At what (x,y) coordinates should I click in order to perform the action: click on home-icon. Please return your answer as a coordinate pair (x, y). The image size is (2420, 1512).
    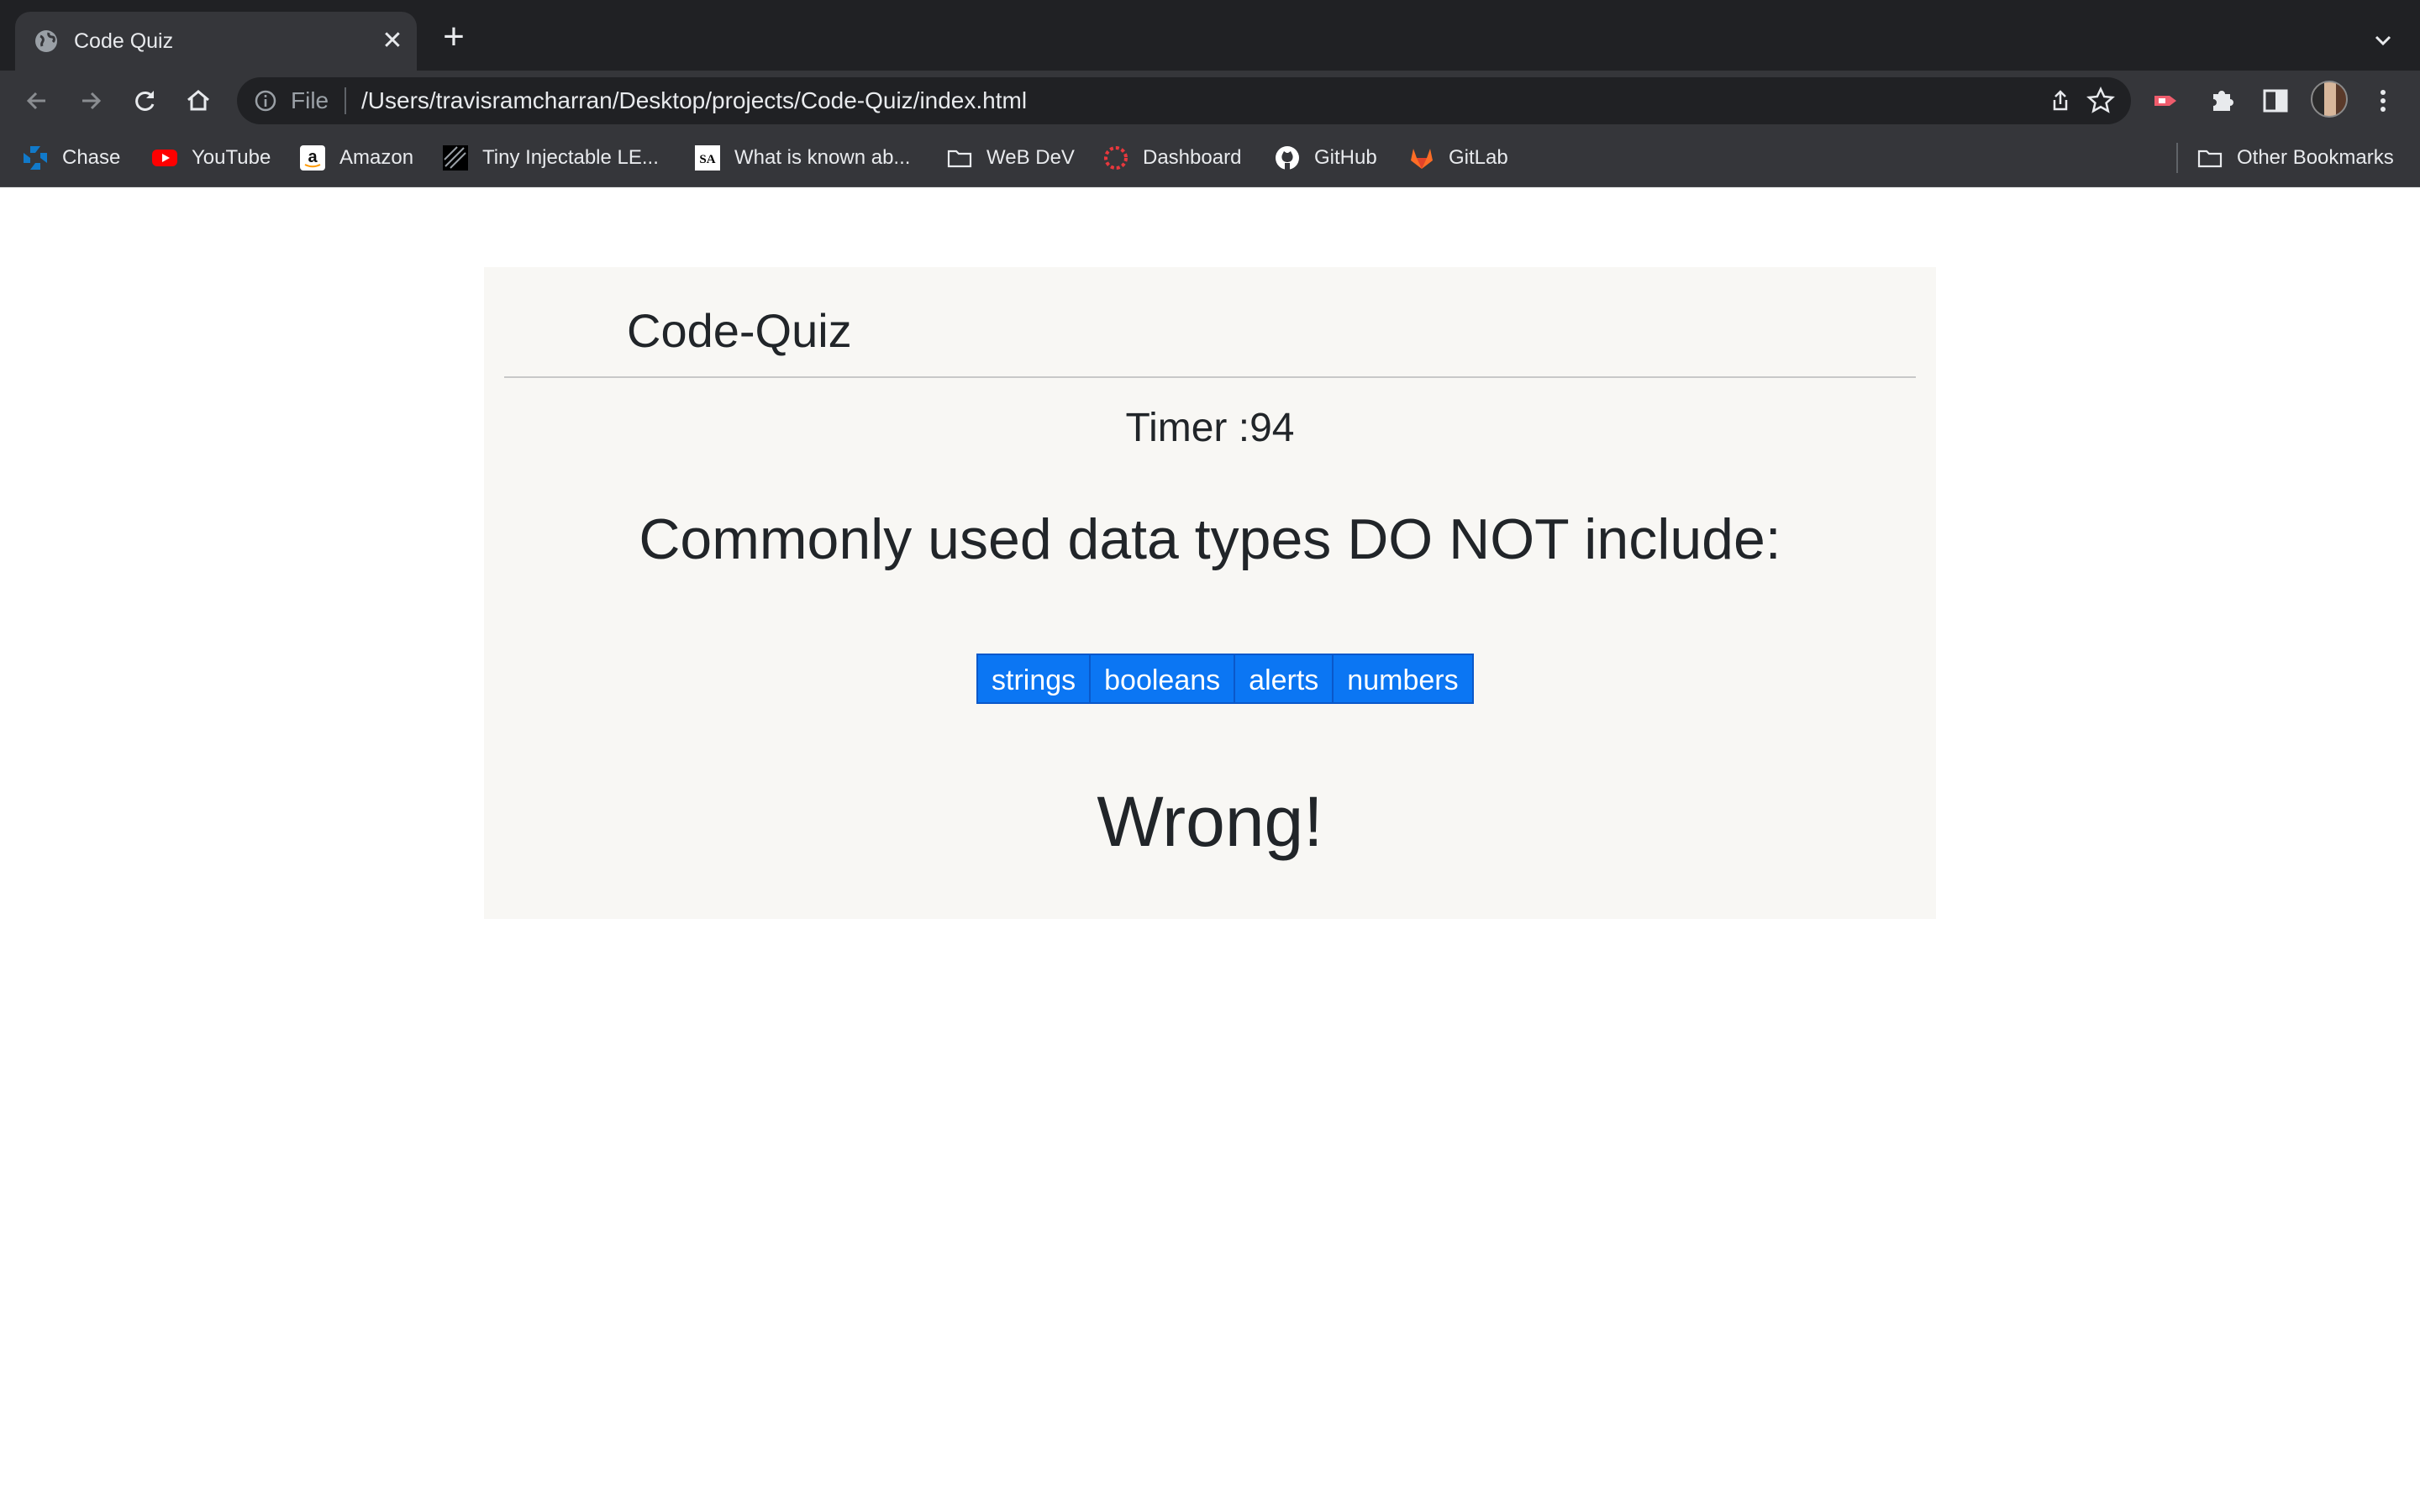
    Looking at the image, I should click on (199, 100).